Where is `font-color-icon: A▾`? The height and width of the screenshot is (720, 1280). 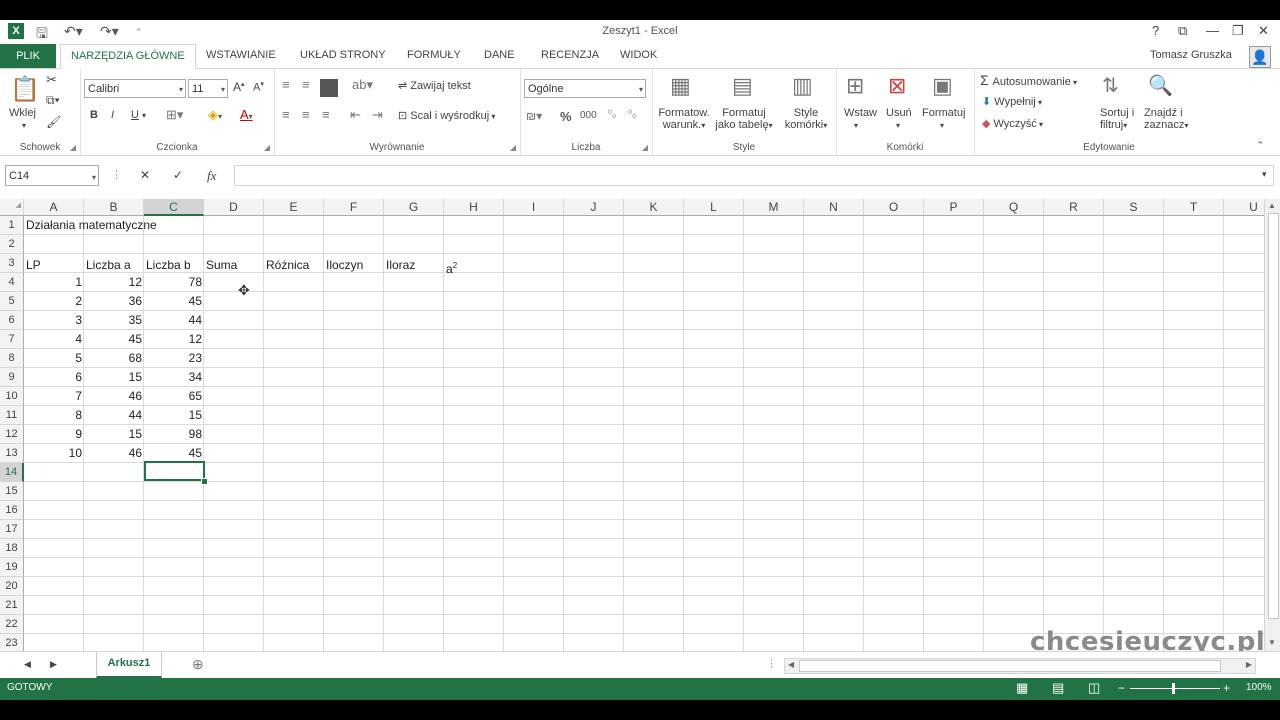 font-color-icon: A▾ is located at coordinates (246, 114).